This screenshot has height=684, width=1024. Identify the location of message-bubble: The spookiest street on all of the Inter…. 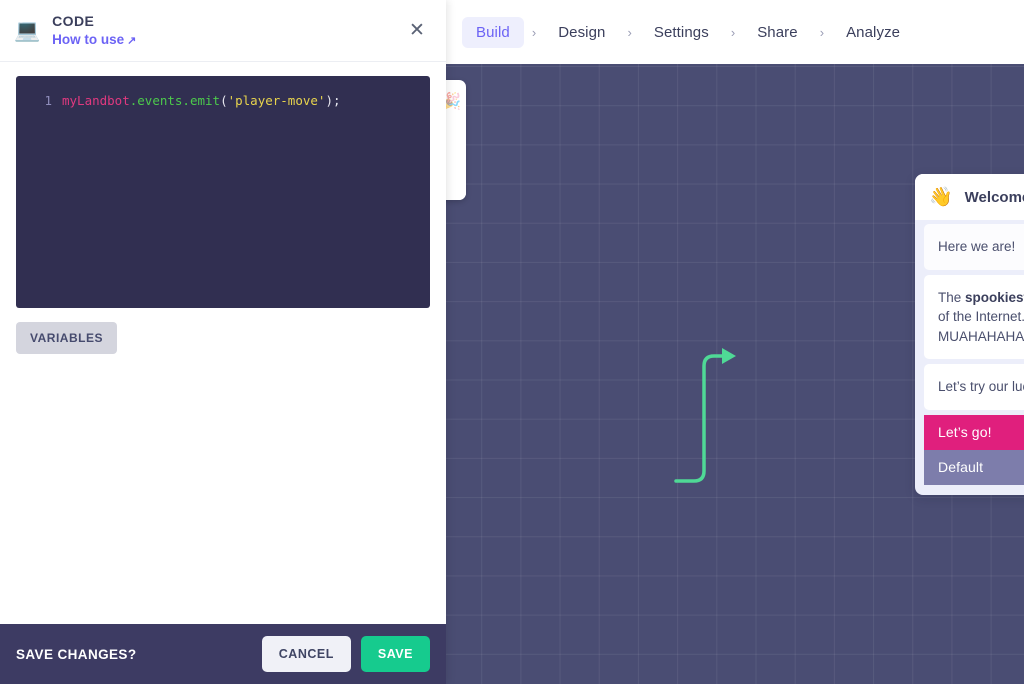
(974, 317).